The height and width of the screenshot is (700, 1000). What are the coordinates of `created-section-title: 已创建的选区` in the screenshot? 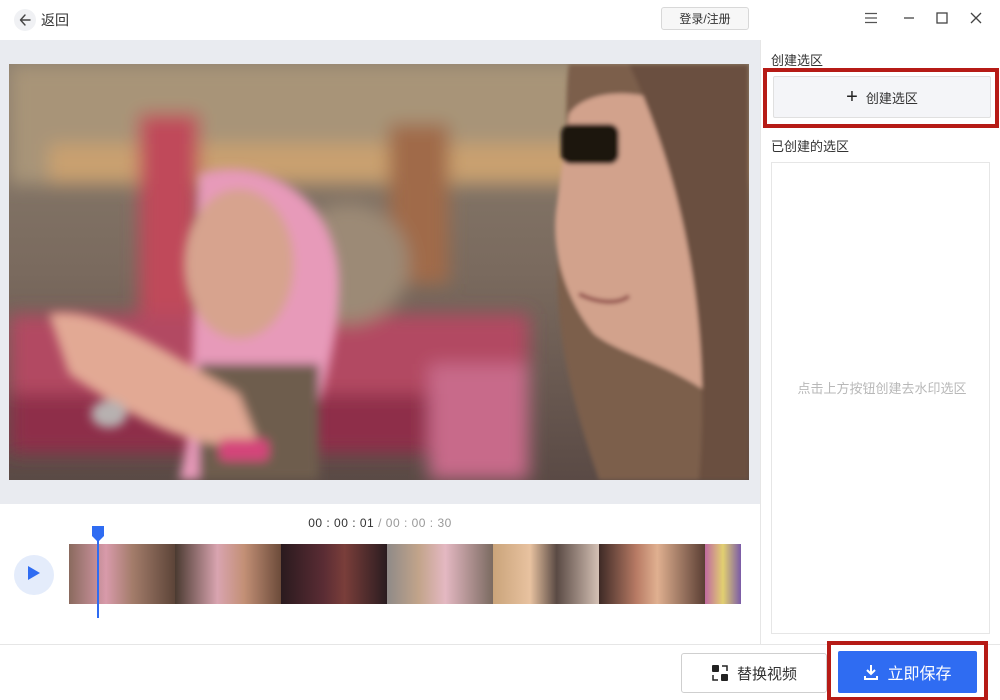 It's located at (810, 146).